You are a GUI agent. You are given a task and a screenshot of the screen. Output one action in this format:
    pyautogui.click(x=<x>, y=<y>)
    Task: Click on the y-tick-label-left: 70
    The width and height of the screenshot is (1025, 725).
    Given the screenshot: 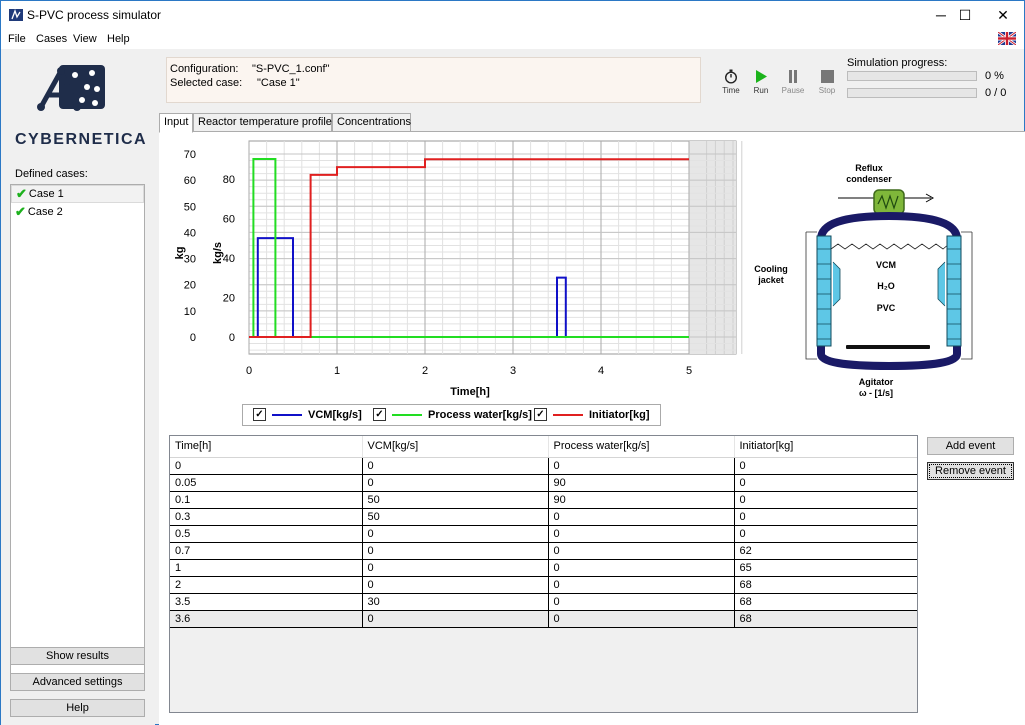 What is the action you would take?
    pyautogui.click(x=190, y=155)
    